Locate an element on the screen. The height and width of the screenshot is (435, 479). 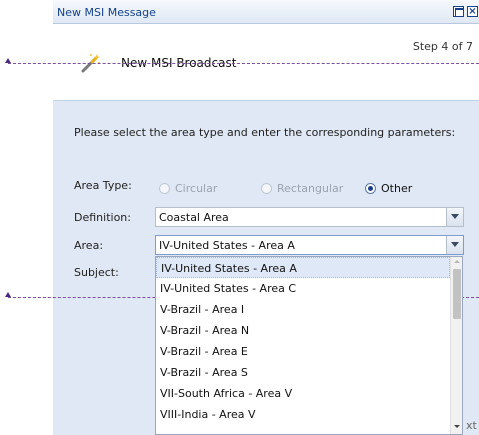
scroll-up-icon is located at coordinates (457, 261).